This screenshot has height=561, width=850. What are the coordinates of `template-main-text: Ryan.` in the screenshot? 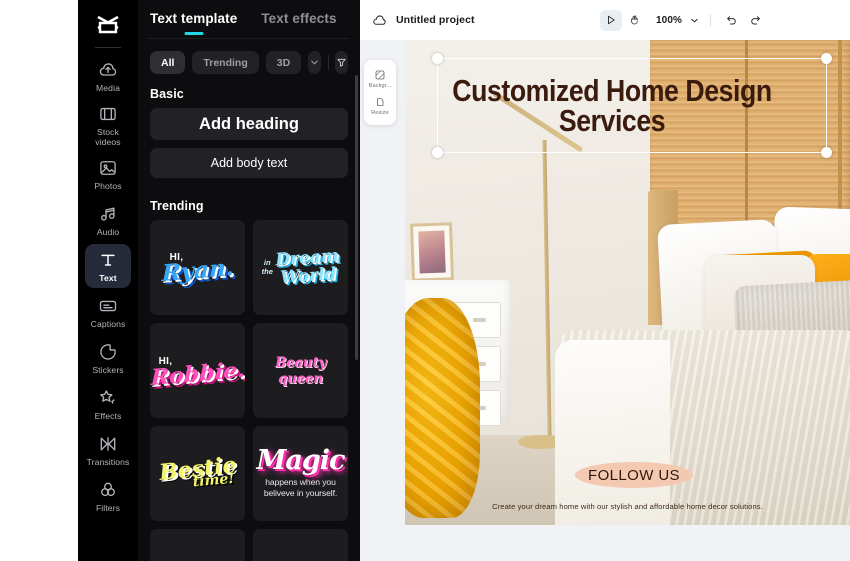 It's located at (197, 270).